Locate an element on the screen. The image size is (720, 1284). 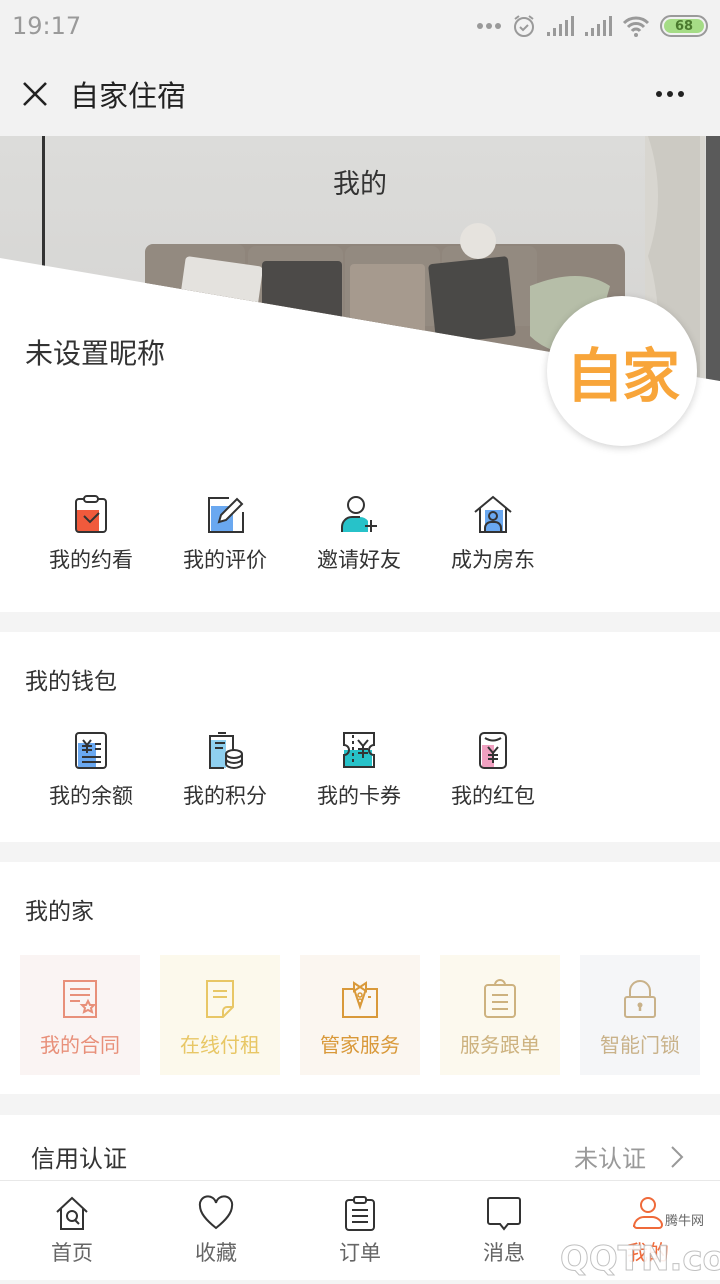
tab-orders: 订单 is located at coordinates (360, 1230).